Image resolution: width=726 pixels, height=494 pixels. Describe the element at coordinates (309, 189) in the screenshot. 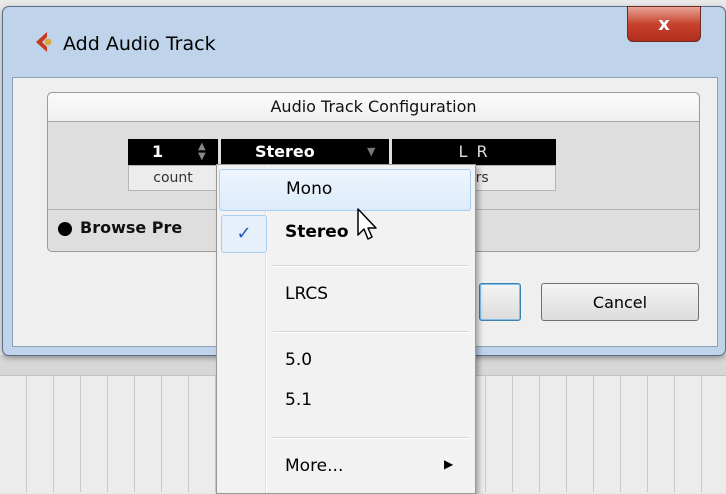

I see `menu-item-label: Mono` at that location.